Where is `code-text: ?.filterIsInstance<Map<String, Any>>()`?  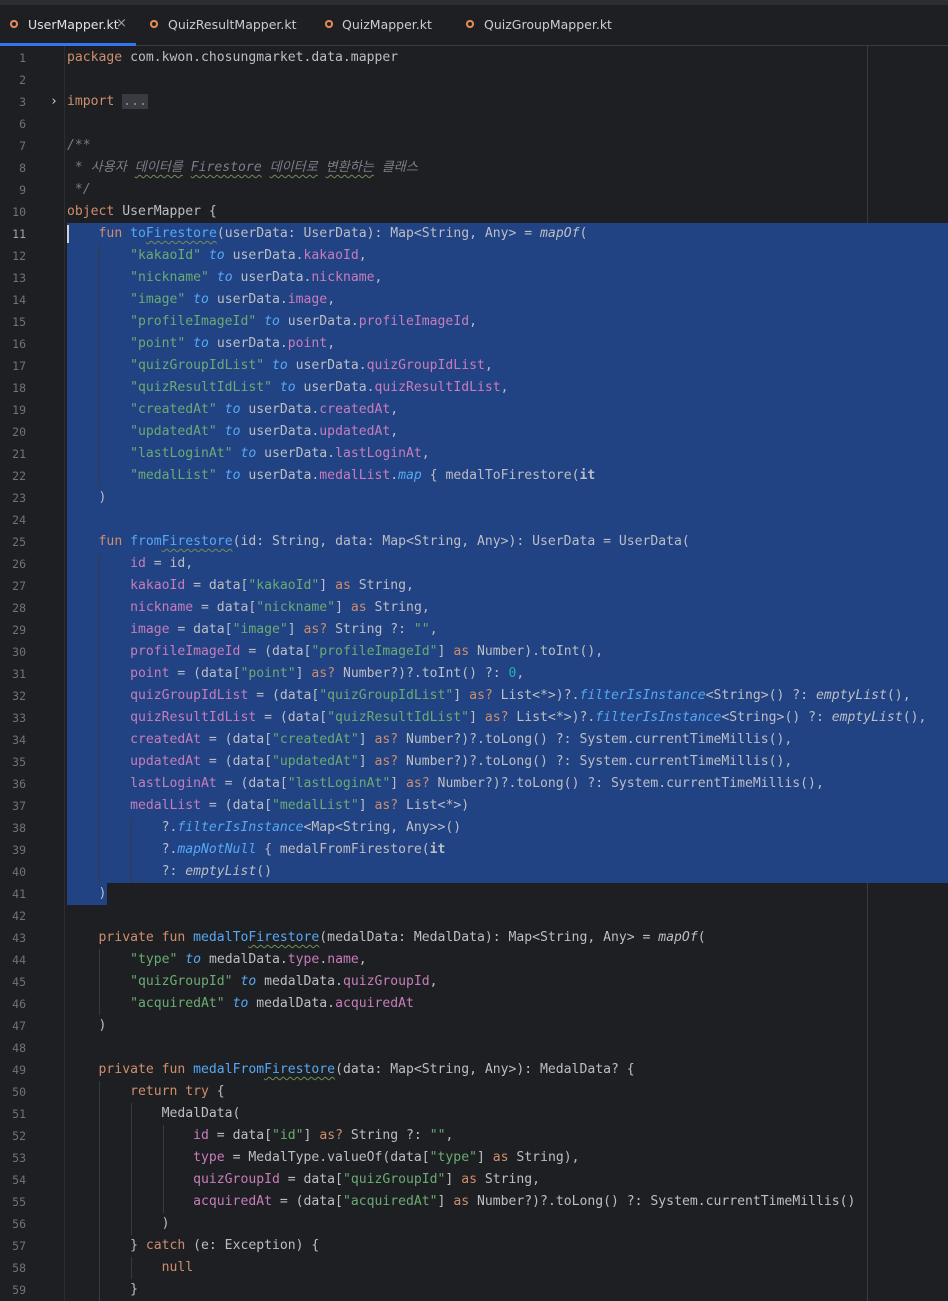 code-text: ?.filterIsInstance<Map<String, Any>>() is located at coordinates (507, 828).